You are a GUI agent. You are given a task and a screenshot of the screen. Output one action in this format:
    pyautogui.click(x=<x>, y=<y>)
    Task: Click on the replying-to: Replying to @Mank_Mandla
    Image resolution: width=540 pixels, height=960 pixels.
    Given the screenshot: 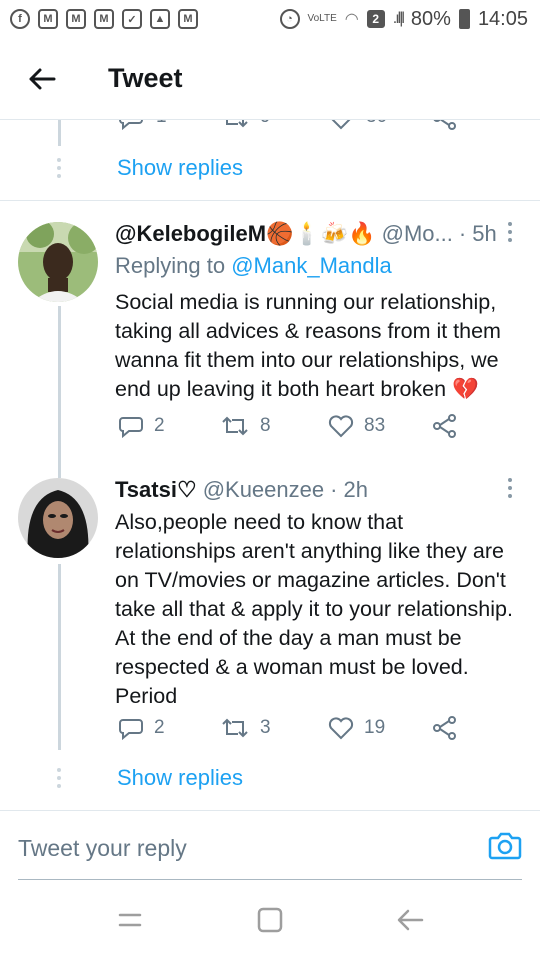 What is the action you would take?
    pyautogui.click(x=253, y=266)
    